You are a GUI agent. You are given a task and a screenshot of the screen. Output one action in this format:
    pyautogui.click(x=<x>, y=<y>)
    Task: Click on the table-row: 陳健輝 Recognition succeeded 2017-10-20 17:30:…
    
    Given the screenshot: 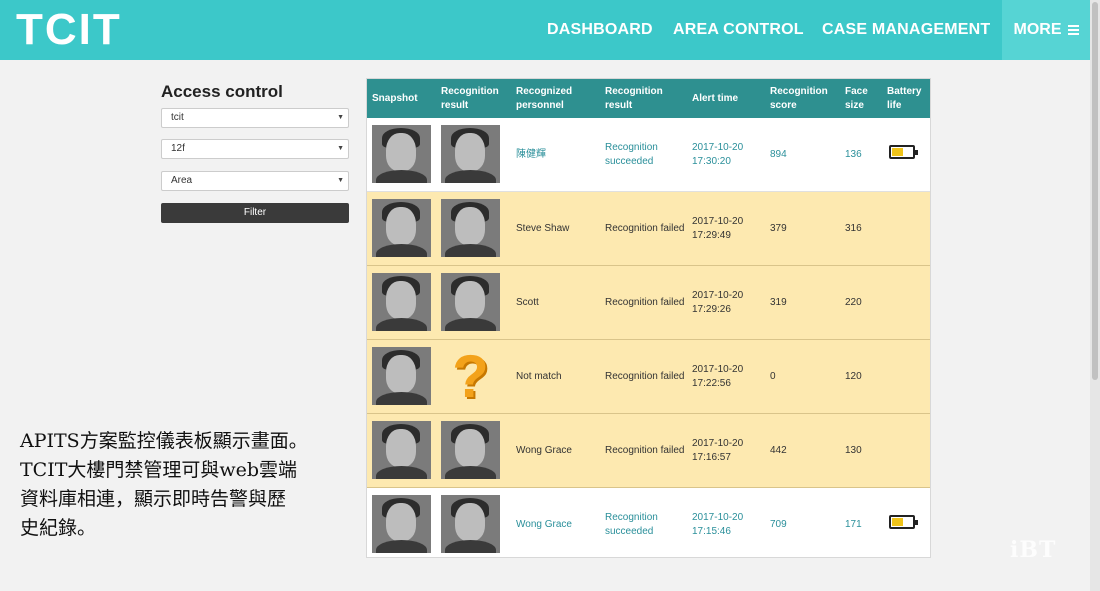 What is the action you would take?
    pyautogui.click(x=648, y=155)
    